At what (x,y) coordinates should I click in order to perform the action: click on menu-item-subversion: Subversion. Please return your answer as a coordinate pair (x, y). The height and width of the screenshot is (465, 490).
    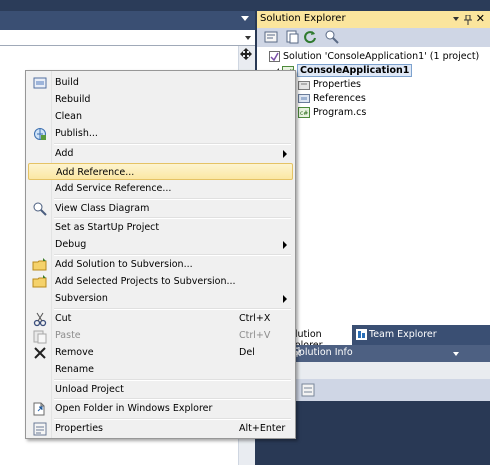
    Looking at the image, I should click on (160, 298).